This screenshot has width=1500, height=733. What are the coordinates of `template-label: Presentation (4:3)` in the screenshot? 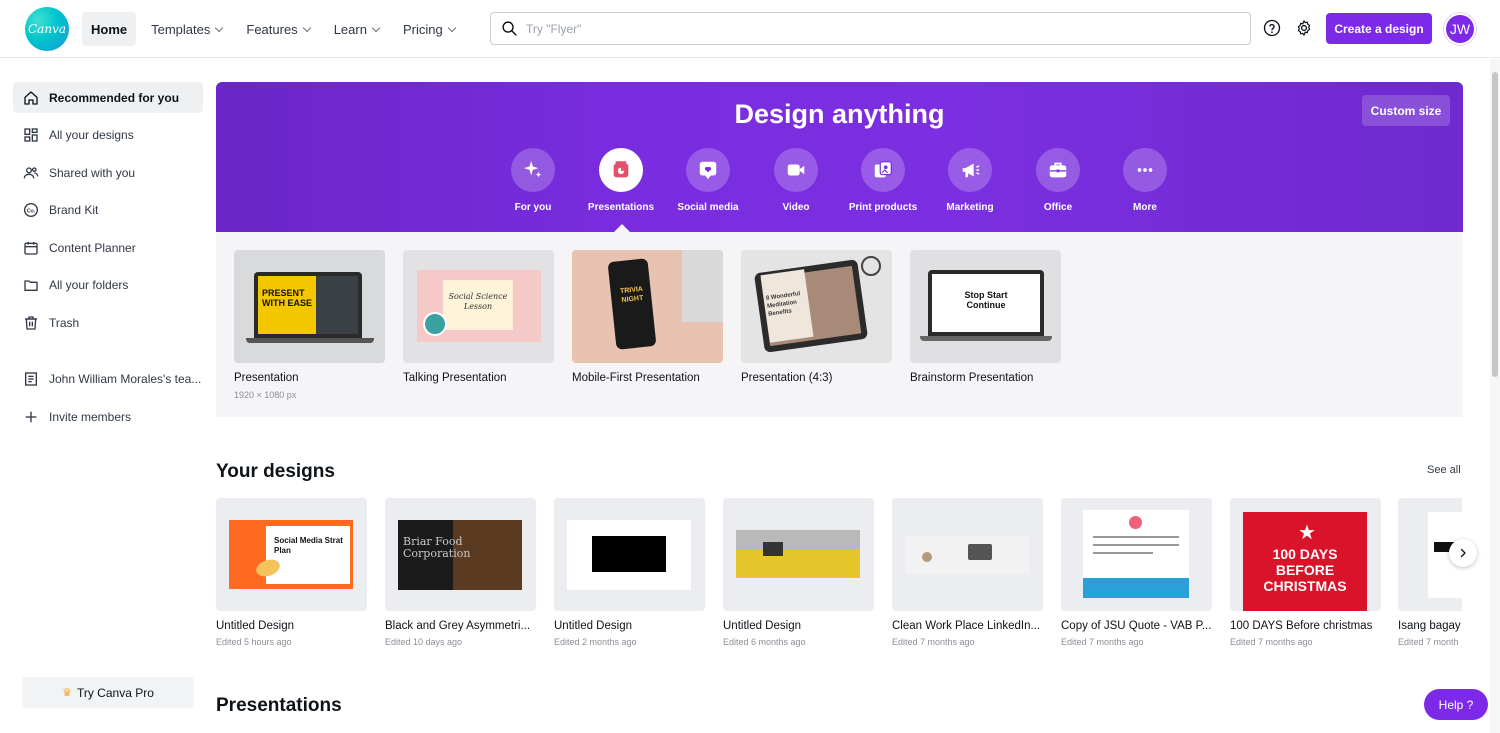 It's located at (787, 378).